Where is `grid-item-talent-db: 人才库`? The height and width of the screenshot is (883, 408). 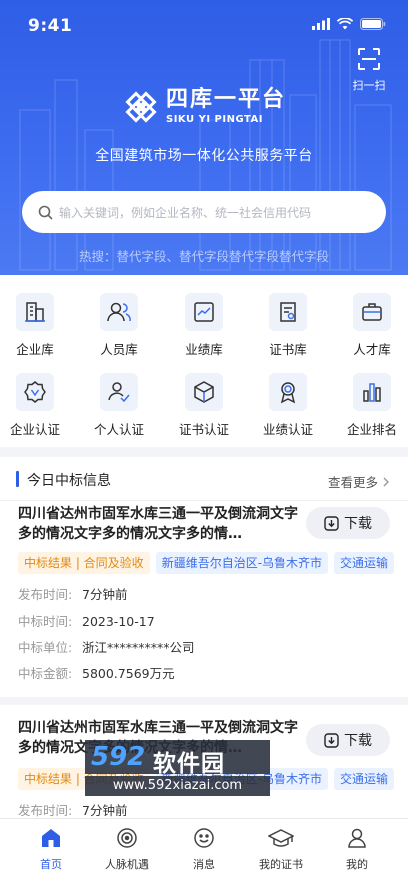 grid-item-talent-db: 人才库 is located at coordinates (369, 325).